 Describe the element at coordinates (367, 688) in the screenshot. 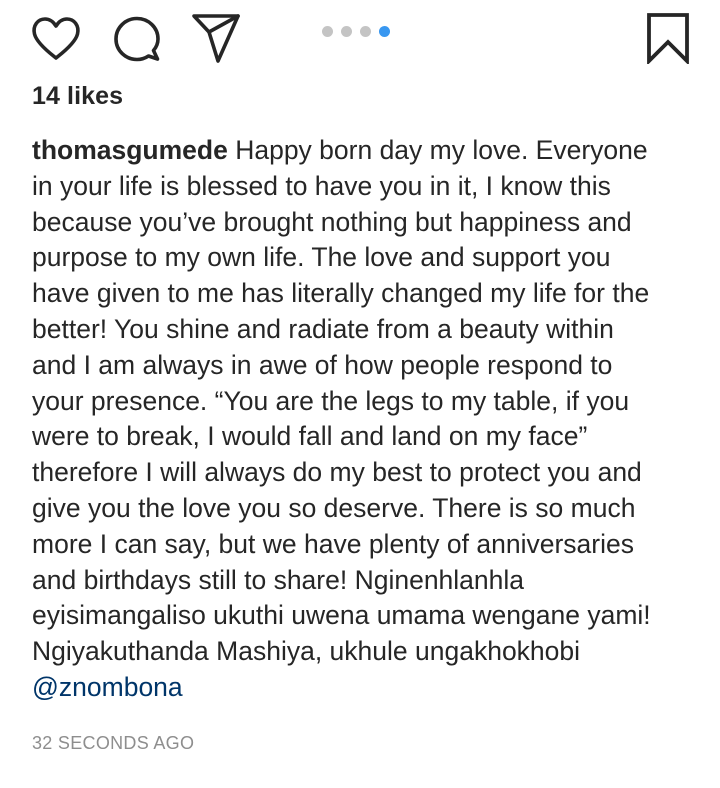

I see `caption-mention-line: @znombona` at that location.